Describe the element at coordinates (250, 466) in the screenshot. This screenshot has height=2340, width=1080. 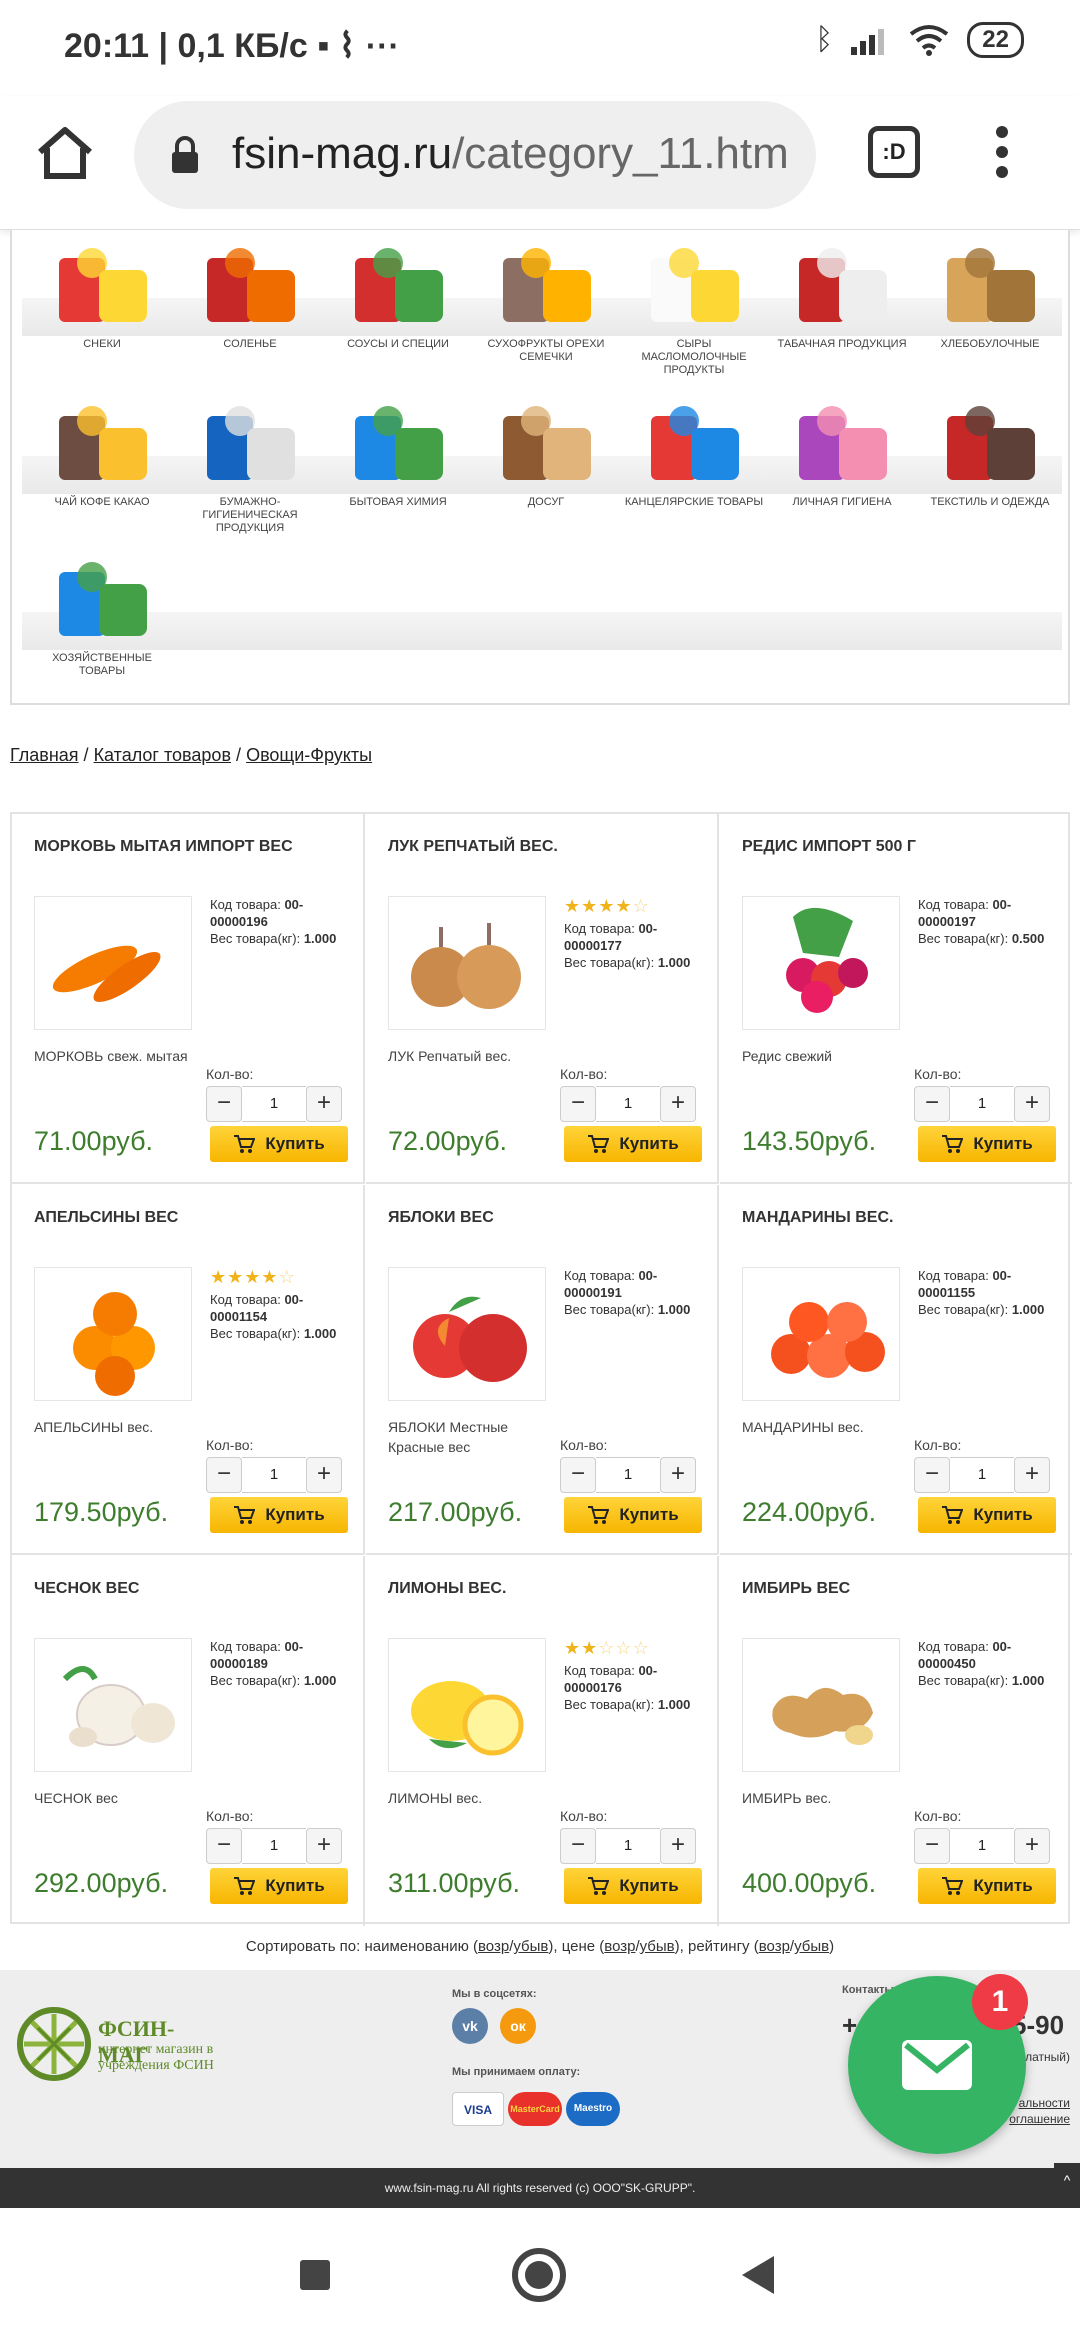
I see `category-item: БУМАЖНО-ГИГИЕНИЧЕСКАЯ ПРОДУКЦИЯ` at that location.